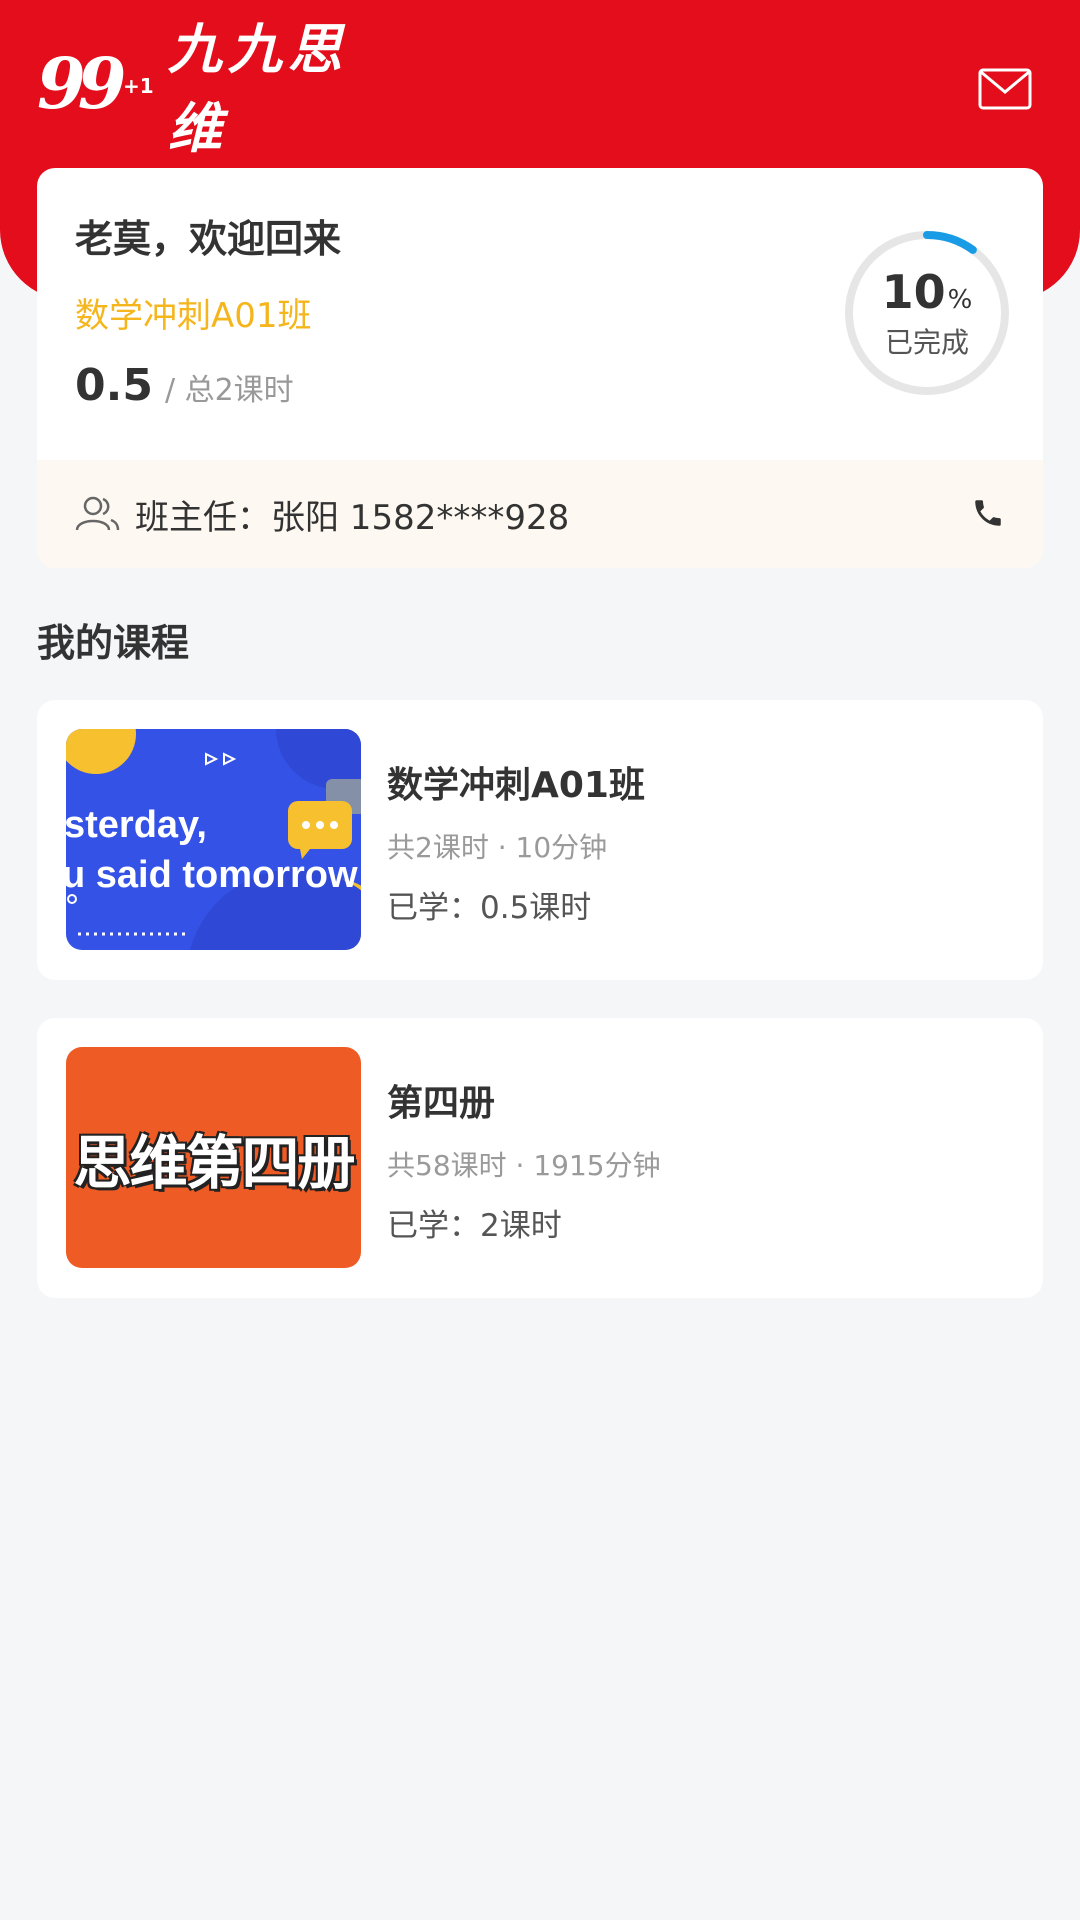 This screenshot has width=1080, height=1920. Describe the element at coordinates (960, 300) in the screenshot. I see `percent-sign: %` at that location.